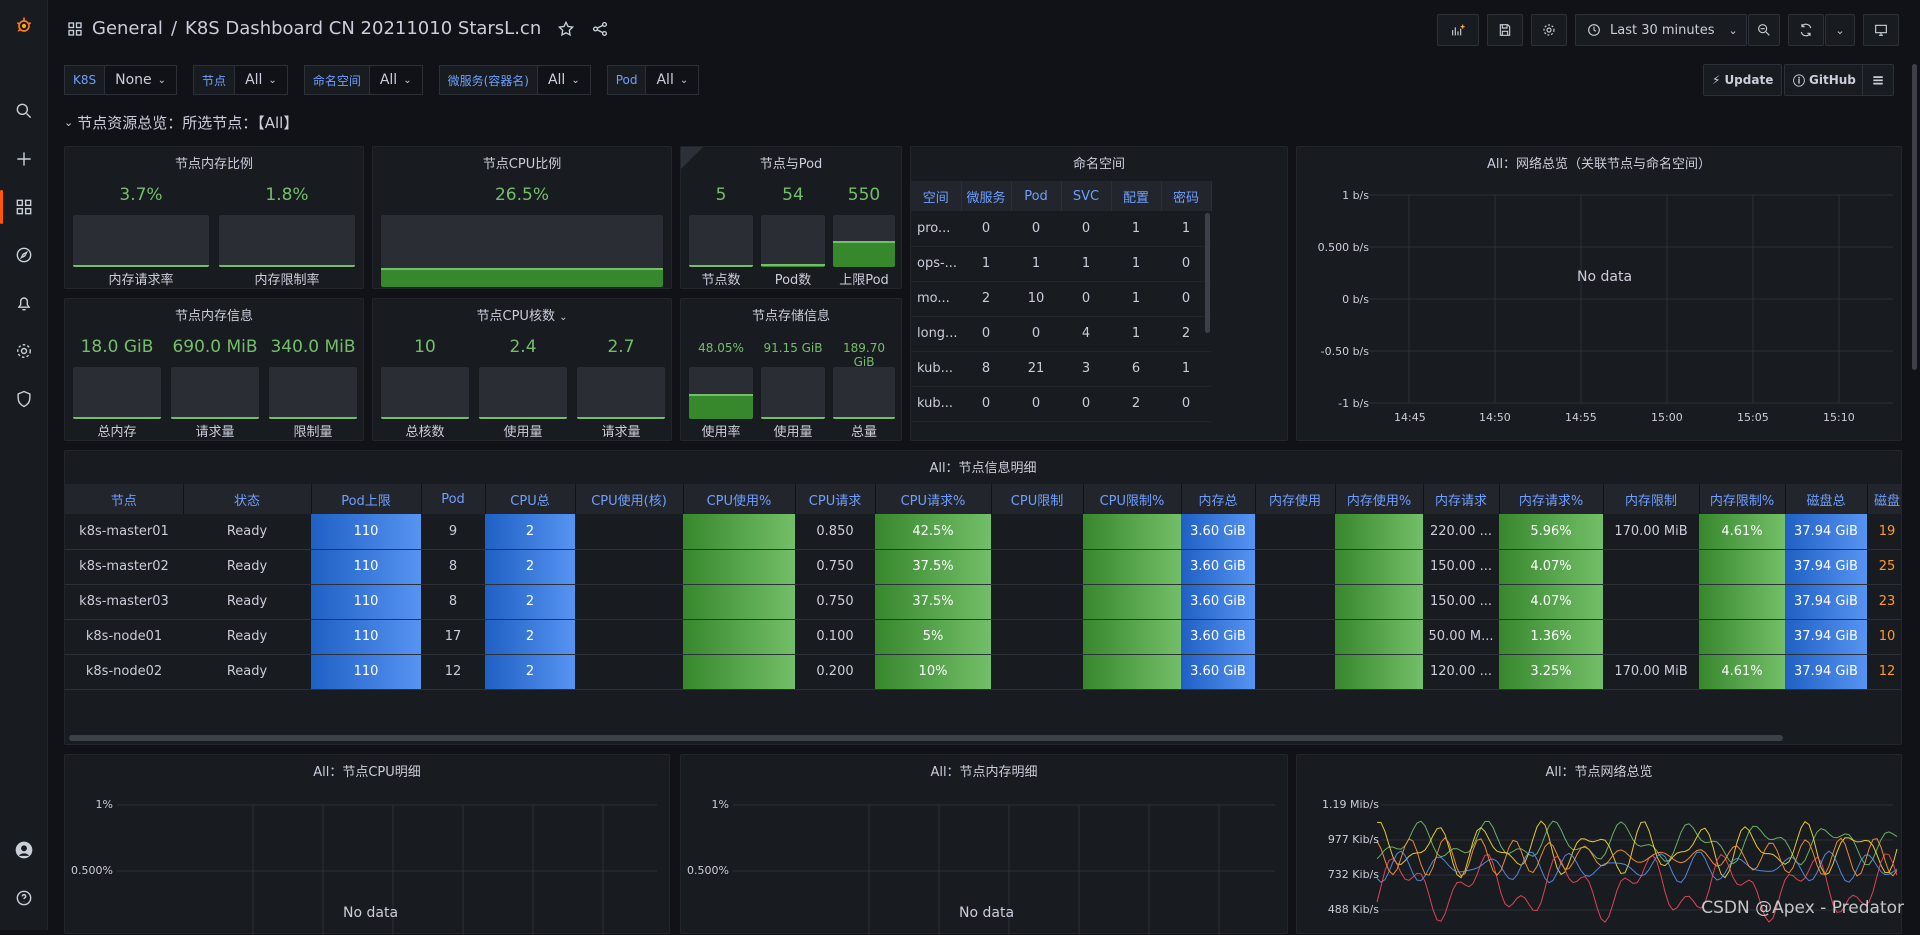 The height and width of the screenshot is (935, 1920). Describe the element at coordinates (986, 196) in the screenshot. I see `col-header: 微服务` at that location.